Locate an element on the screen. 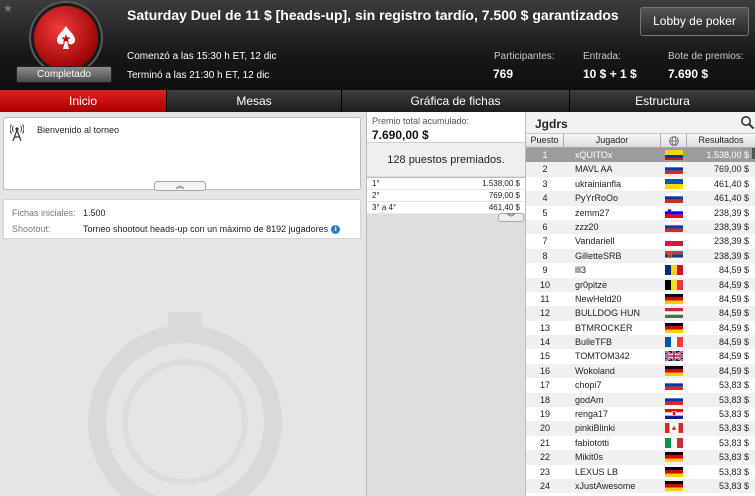  column-position: Puesto is located at coordinates (545, 141).